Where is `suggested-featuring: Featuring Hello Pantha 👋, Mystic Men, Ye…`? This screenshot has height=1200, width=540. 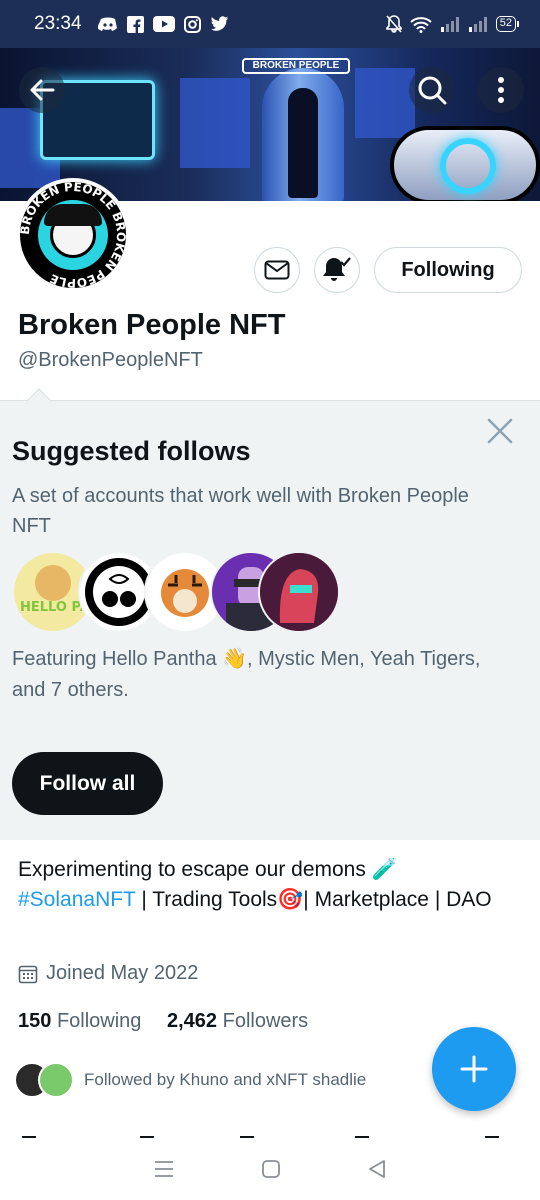
suggested-featuring: Featuring Hello Pantha 👋, Mystic Men, Ye… is located at coordinates (246, 674).